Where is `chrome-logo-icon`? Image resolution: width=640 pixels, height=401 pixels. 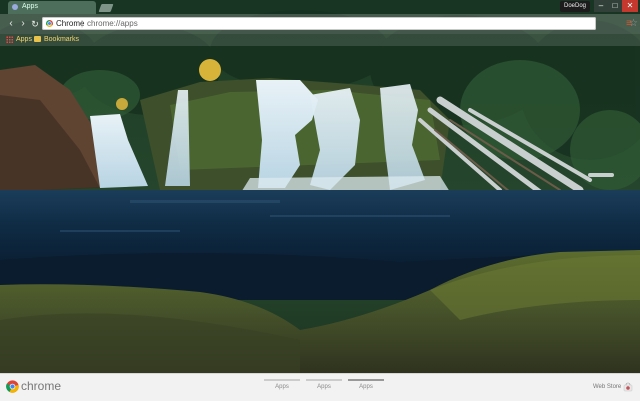
chrome-logo-icon is located at coordinates (12, 386).